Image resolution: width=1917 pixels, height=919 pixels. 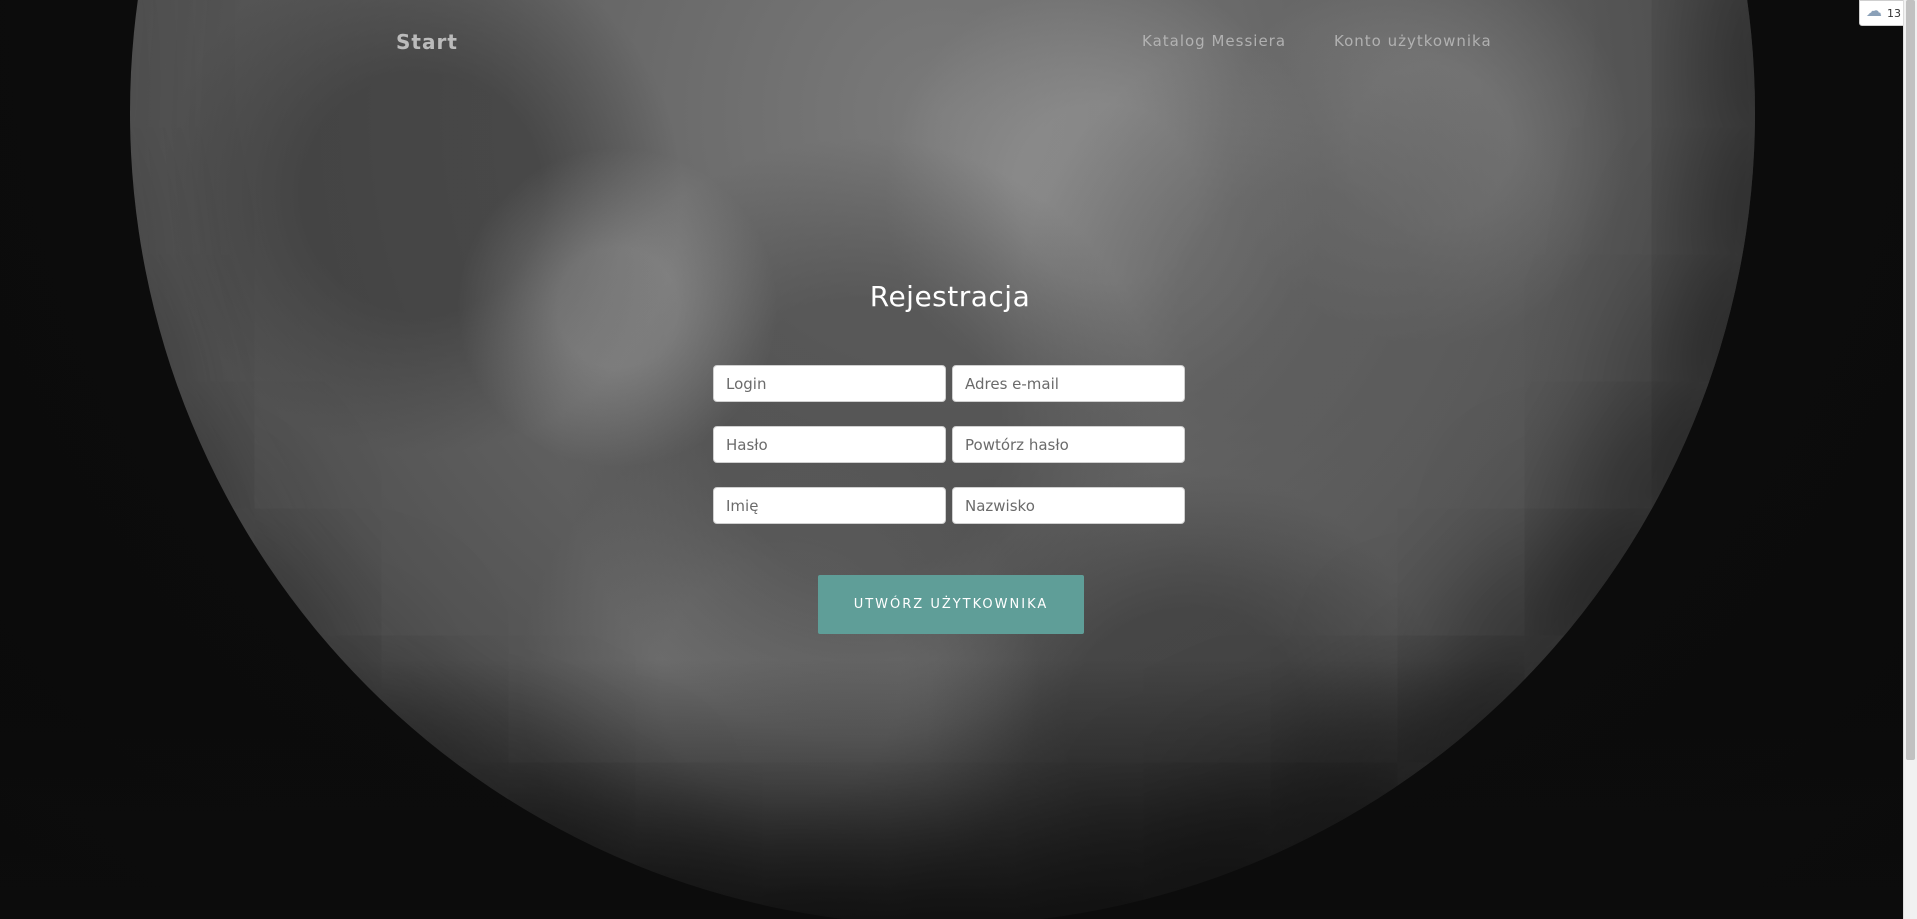 I want to click on first-name-input, so click(x=829, y=505).